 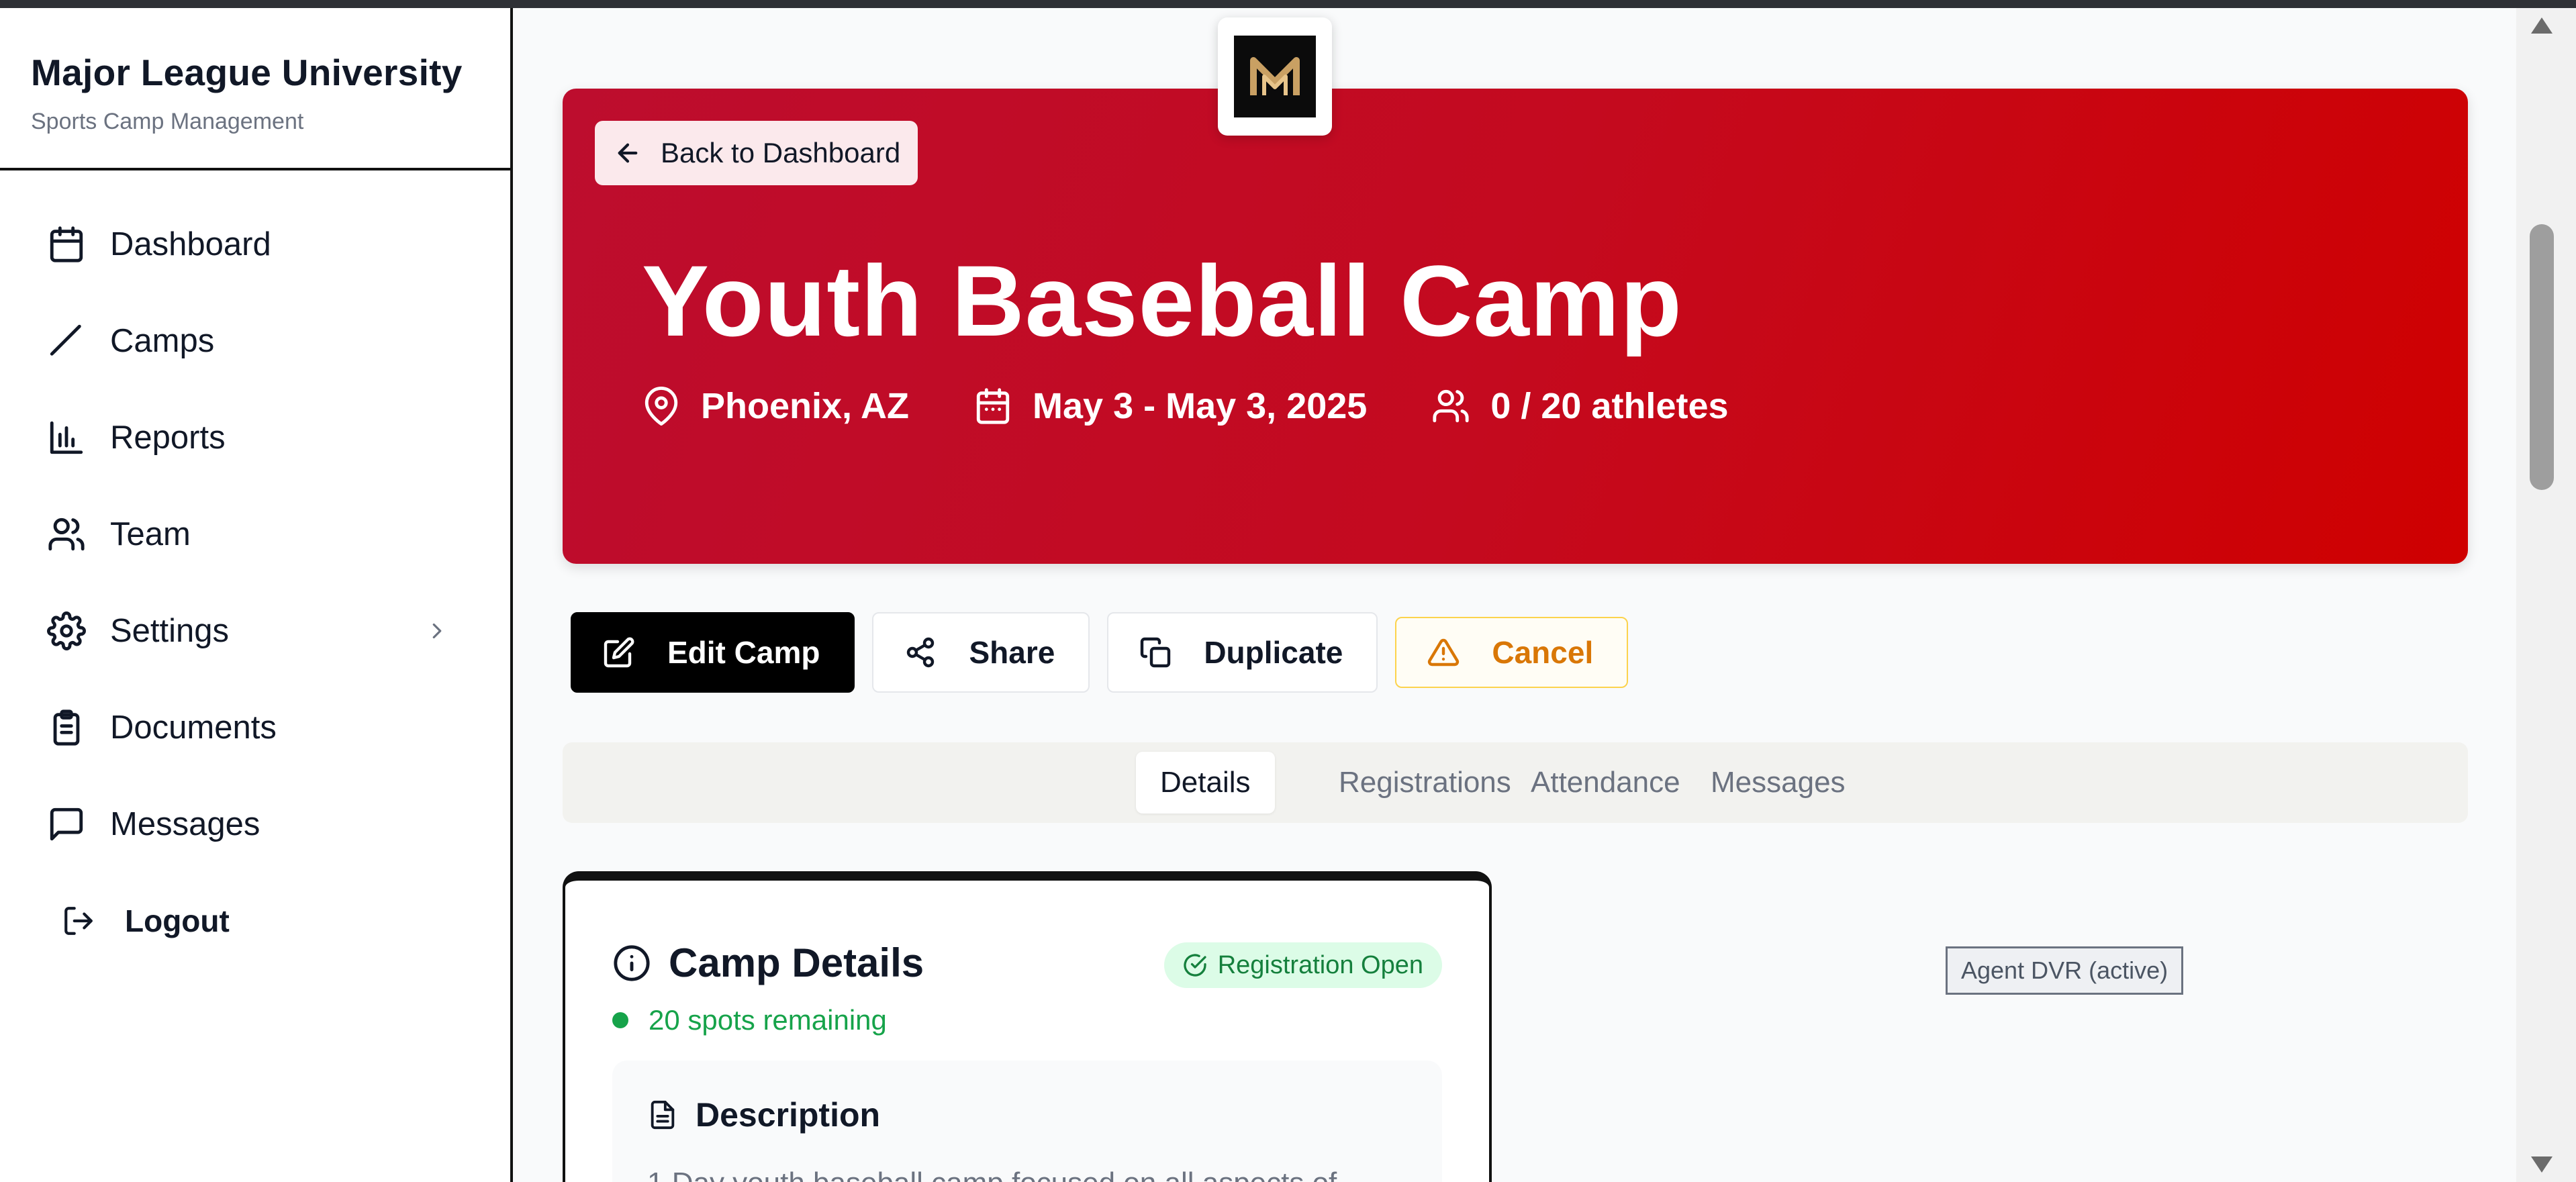 What do you see at coordinates (162, 341) in the screenshot?
I see `sidebar-item-label: Camps` at bounding box center [162, 341].